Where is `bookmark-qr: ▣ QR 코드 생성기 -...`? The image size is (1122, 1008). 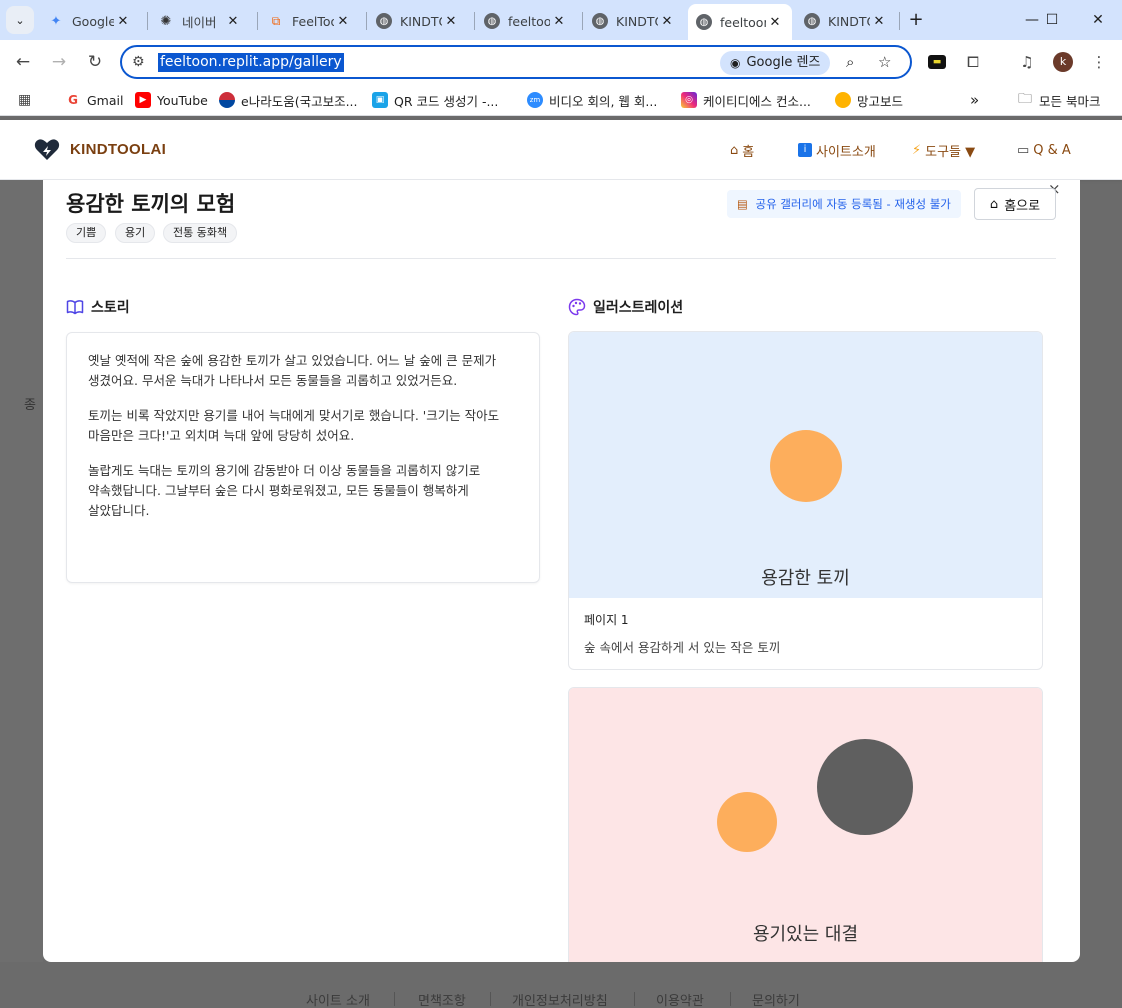 bookmark-qr: ▣ QR 코드 생성기 -... is located at coordinates (435, 100).